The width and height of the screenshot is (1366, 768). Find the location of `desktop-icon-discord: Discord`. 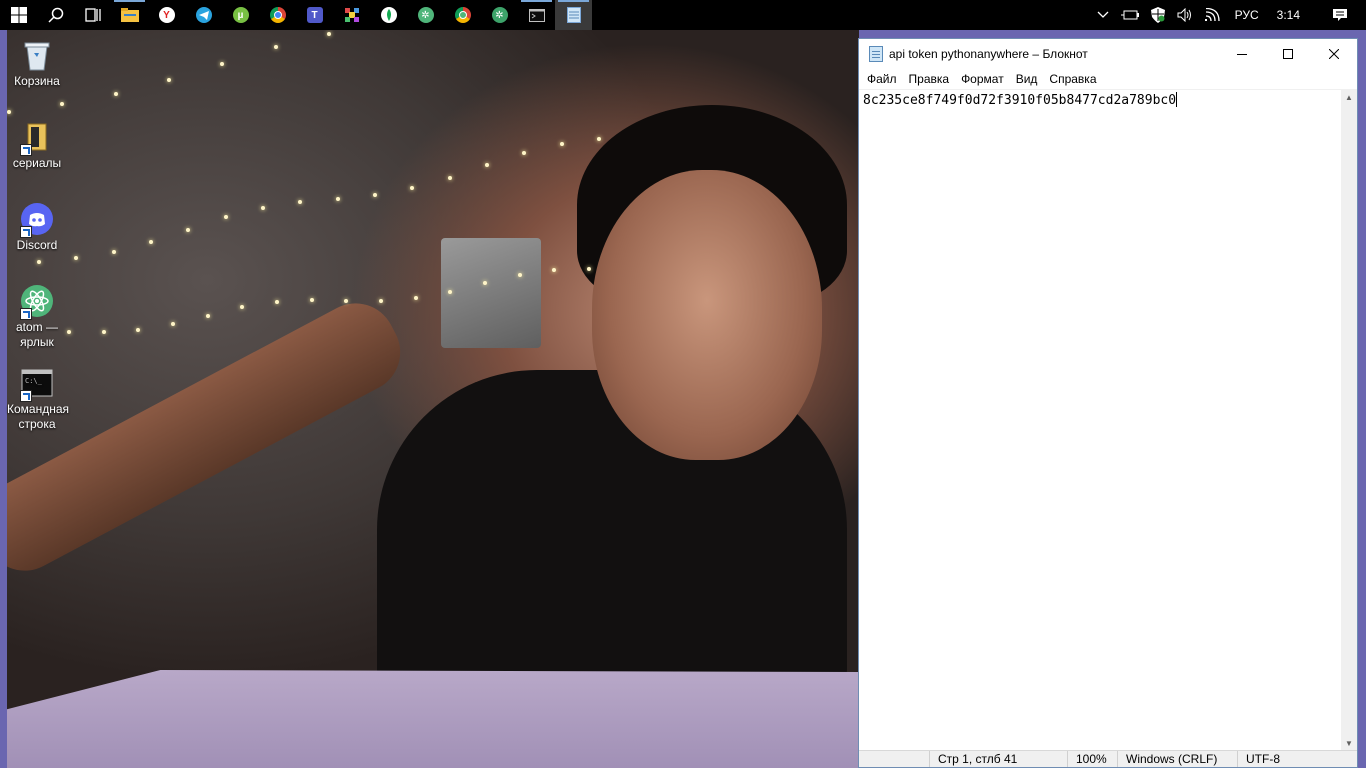

desktop-icon-discord: Discord is located at coordinates (37, 227).